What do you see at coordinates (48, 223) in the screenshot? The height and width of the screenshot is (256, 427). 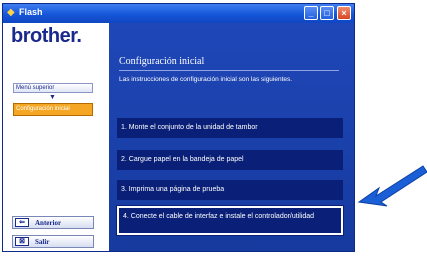 I see `previous-button-label: Anterior` at bounding box center [48, 223].